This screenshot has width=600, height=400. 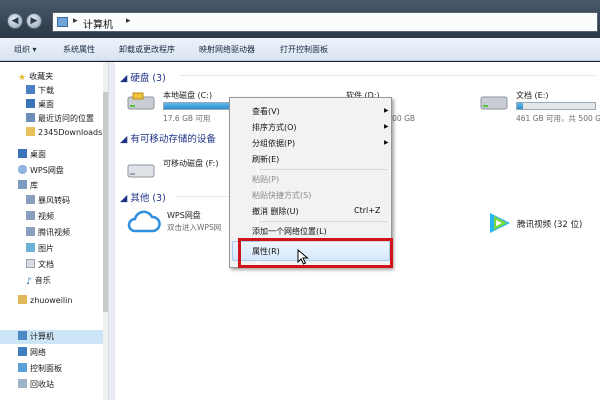 What do you see at coordinates (22, 383) in the screenshot?
I see `recycle-bin-icon` at bounding box center [22, 383].